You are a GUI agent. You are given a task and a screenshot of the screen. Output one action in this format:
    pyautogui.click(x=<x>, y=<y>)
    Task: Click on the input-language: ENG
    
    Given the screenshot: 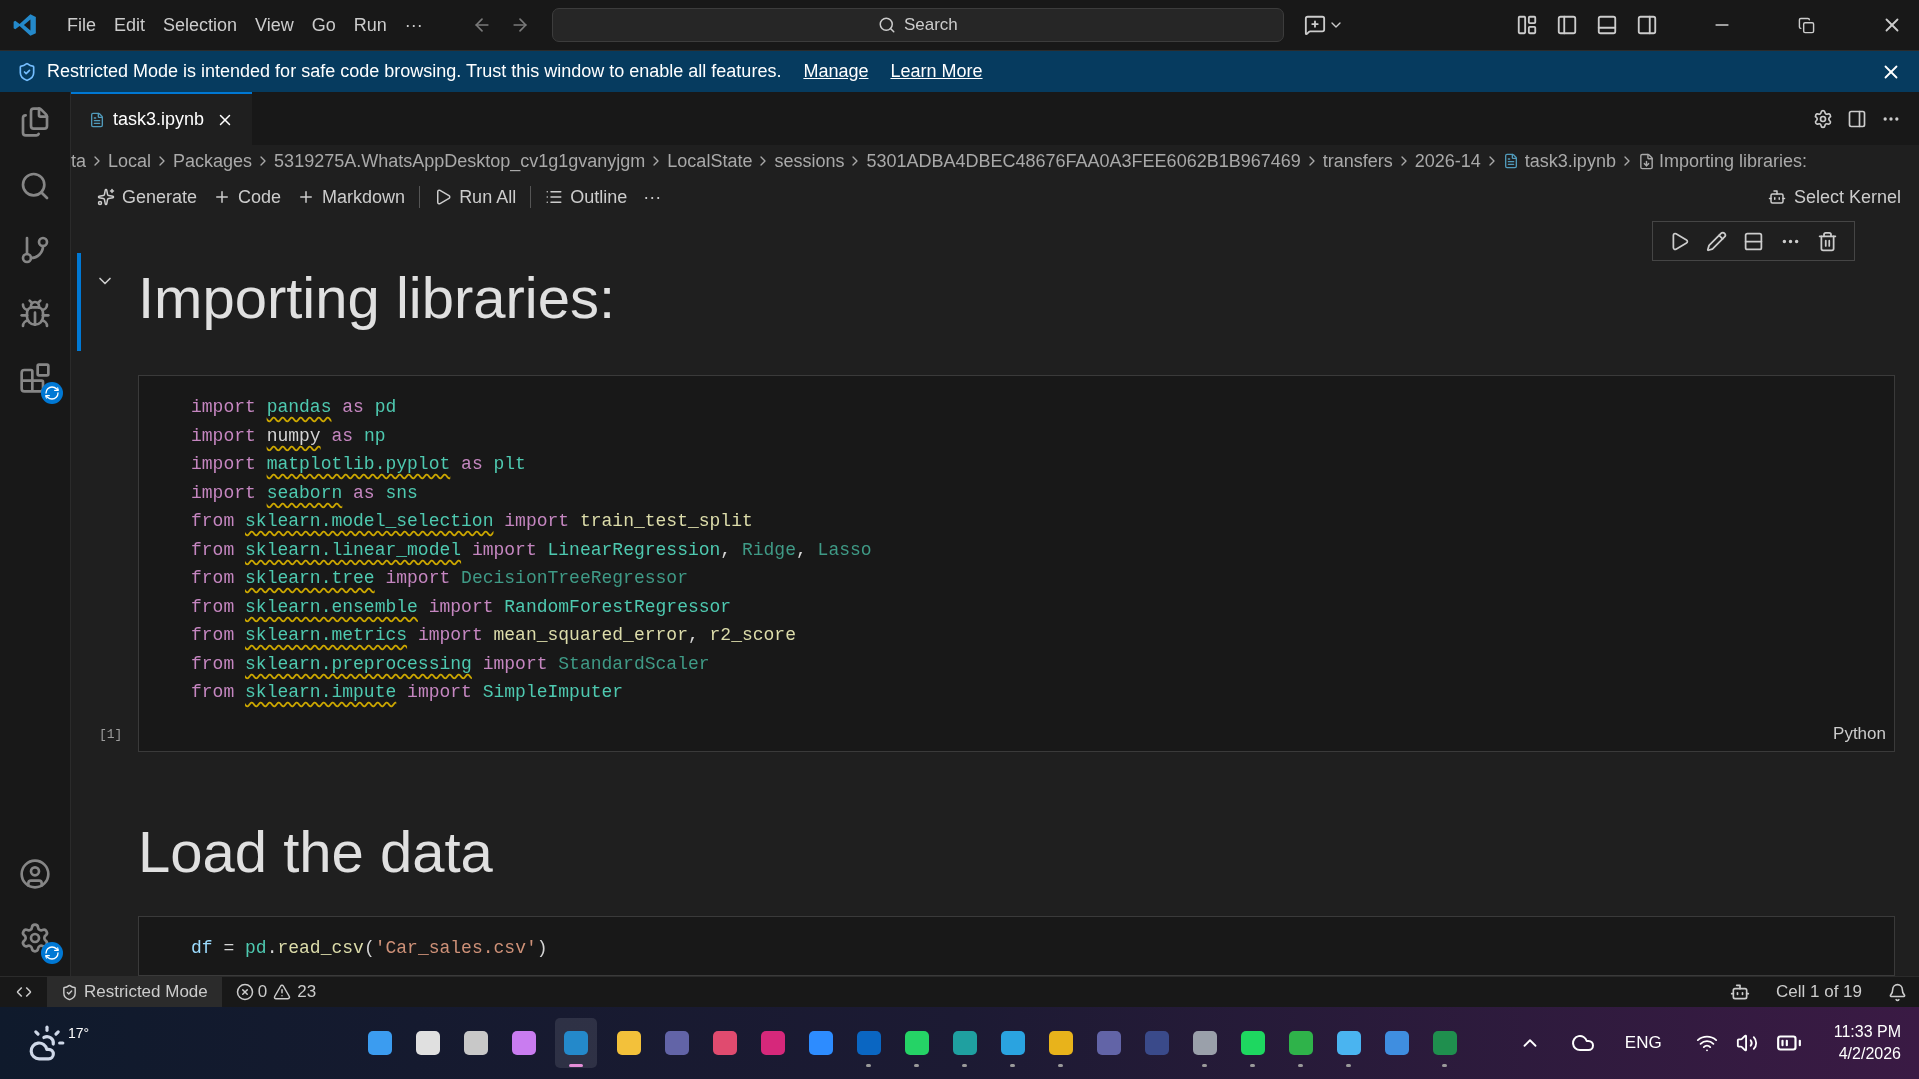 What is the action you would take?
    pyautogui.click(x=1643, y=1043)
    